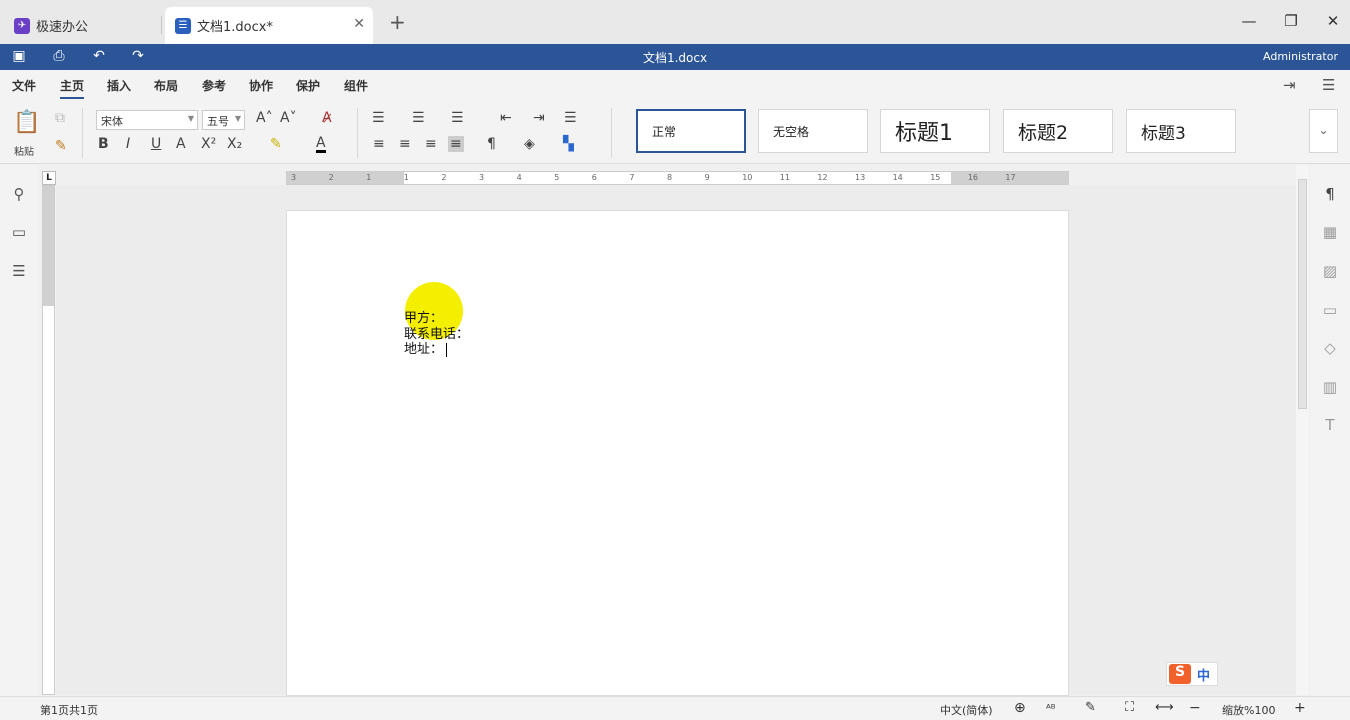 This screenshot has height=720, width=1350. I want to click on style-no-spacing: 无空格, so click(813, 131).